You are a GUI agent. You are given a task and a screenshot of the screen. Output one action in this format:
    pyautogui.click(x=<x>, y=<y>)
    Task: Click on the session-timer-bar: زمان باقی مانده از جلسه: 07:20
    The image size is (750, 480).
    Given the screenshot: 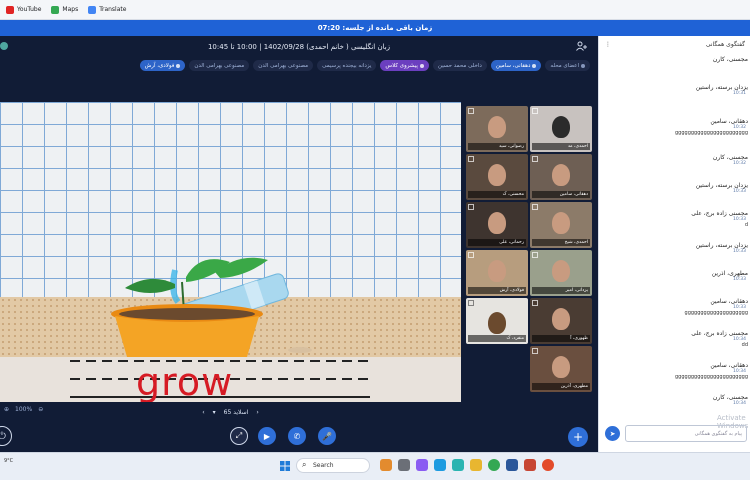 What is the action you would take?
    pyautogui.click(x=375, y=28)
    